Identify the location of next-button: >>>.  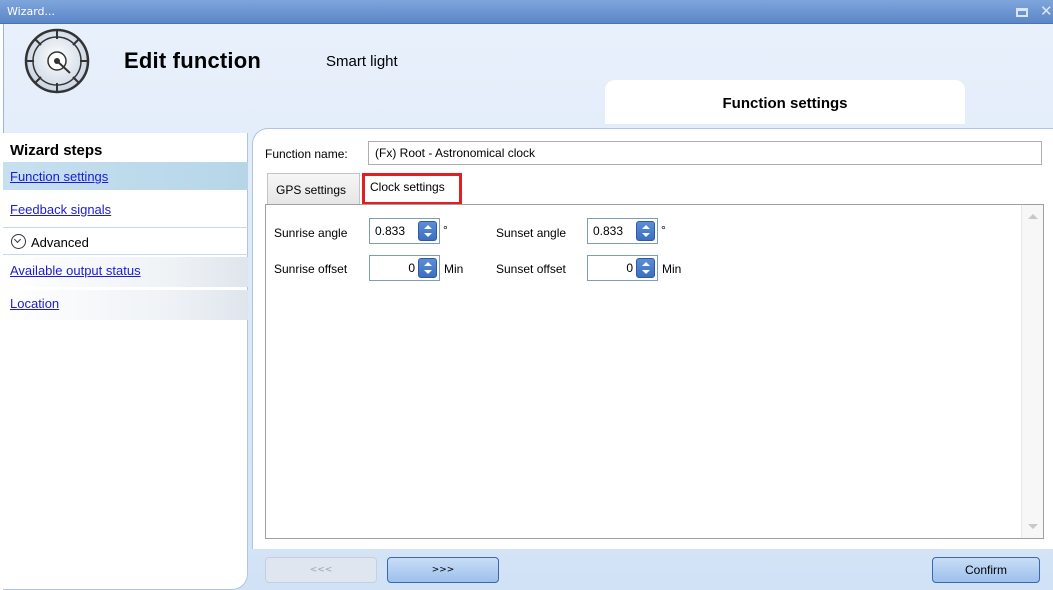
(443, 570).